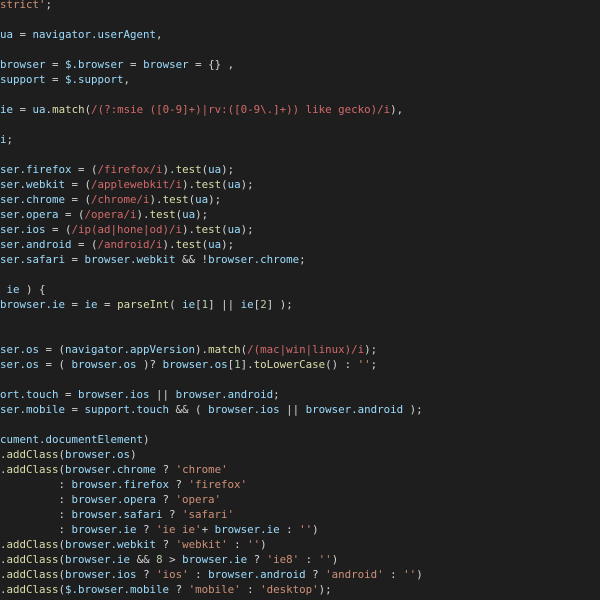 The image size is (600, 600). Describe the element at coordinates (201, 469) in the screenshot. I see `code-token-str: 'chrome'` at that location.